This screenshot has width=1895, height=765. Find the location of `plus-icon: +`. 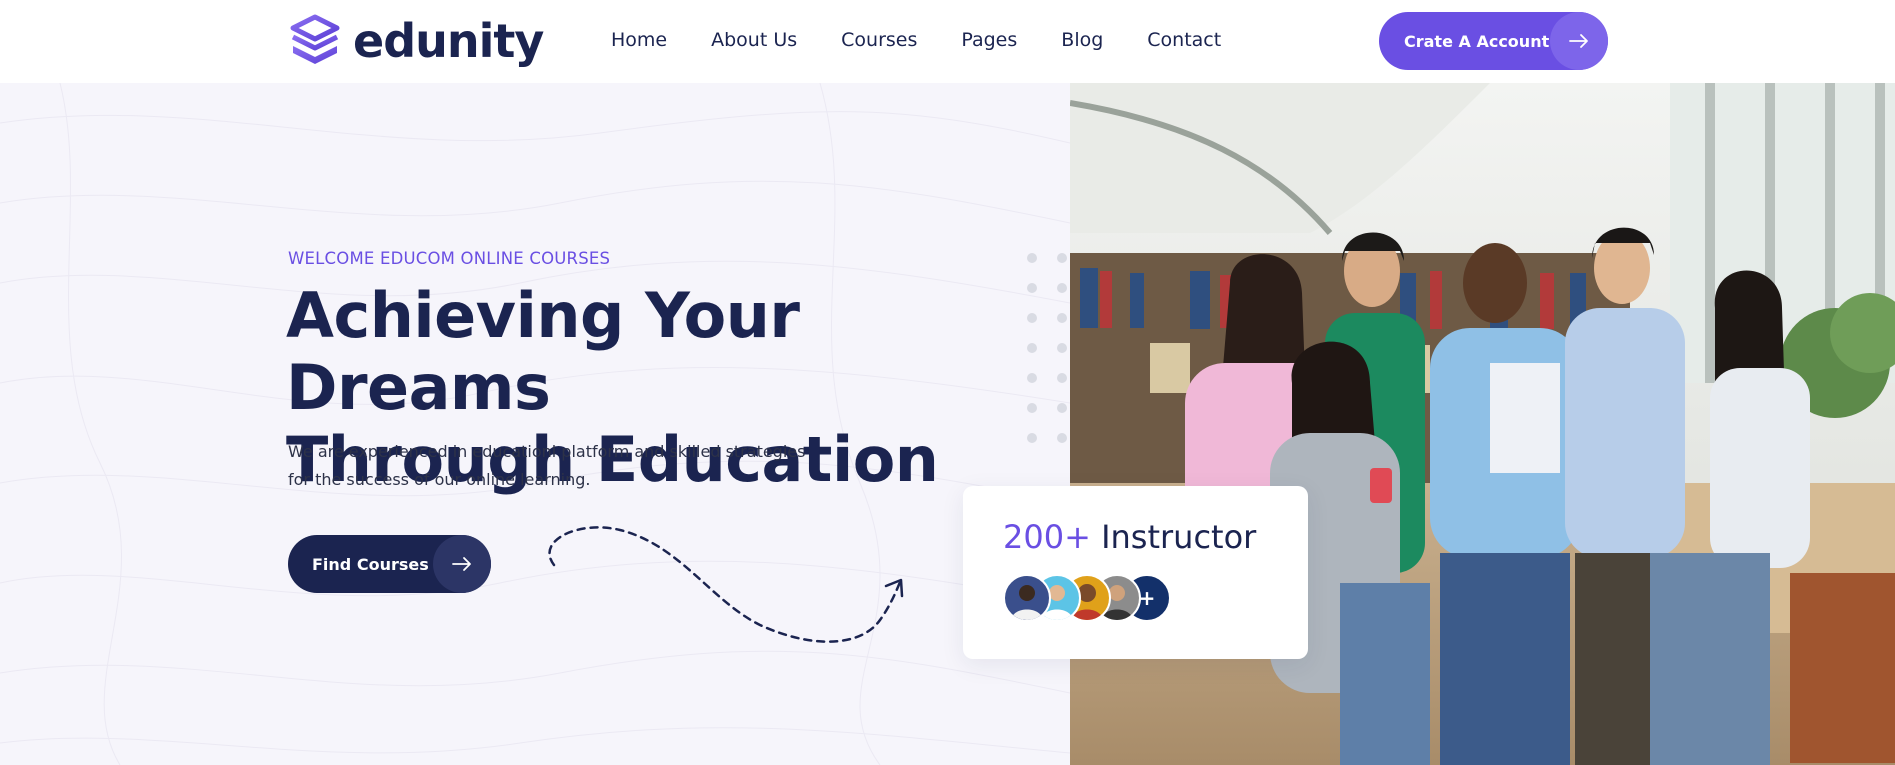

plus-icon: + is located at coordinates (1147, 598).